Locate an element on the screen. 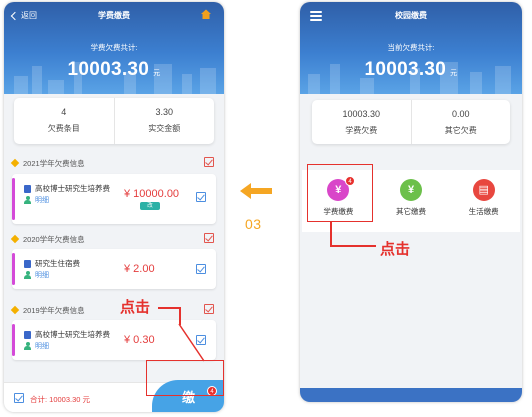 This screenshot has width=532, height=417. service-label: 生活缴费 is located at coordinates (483, 211).